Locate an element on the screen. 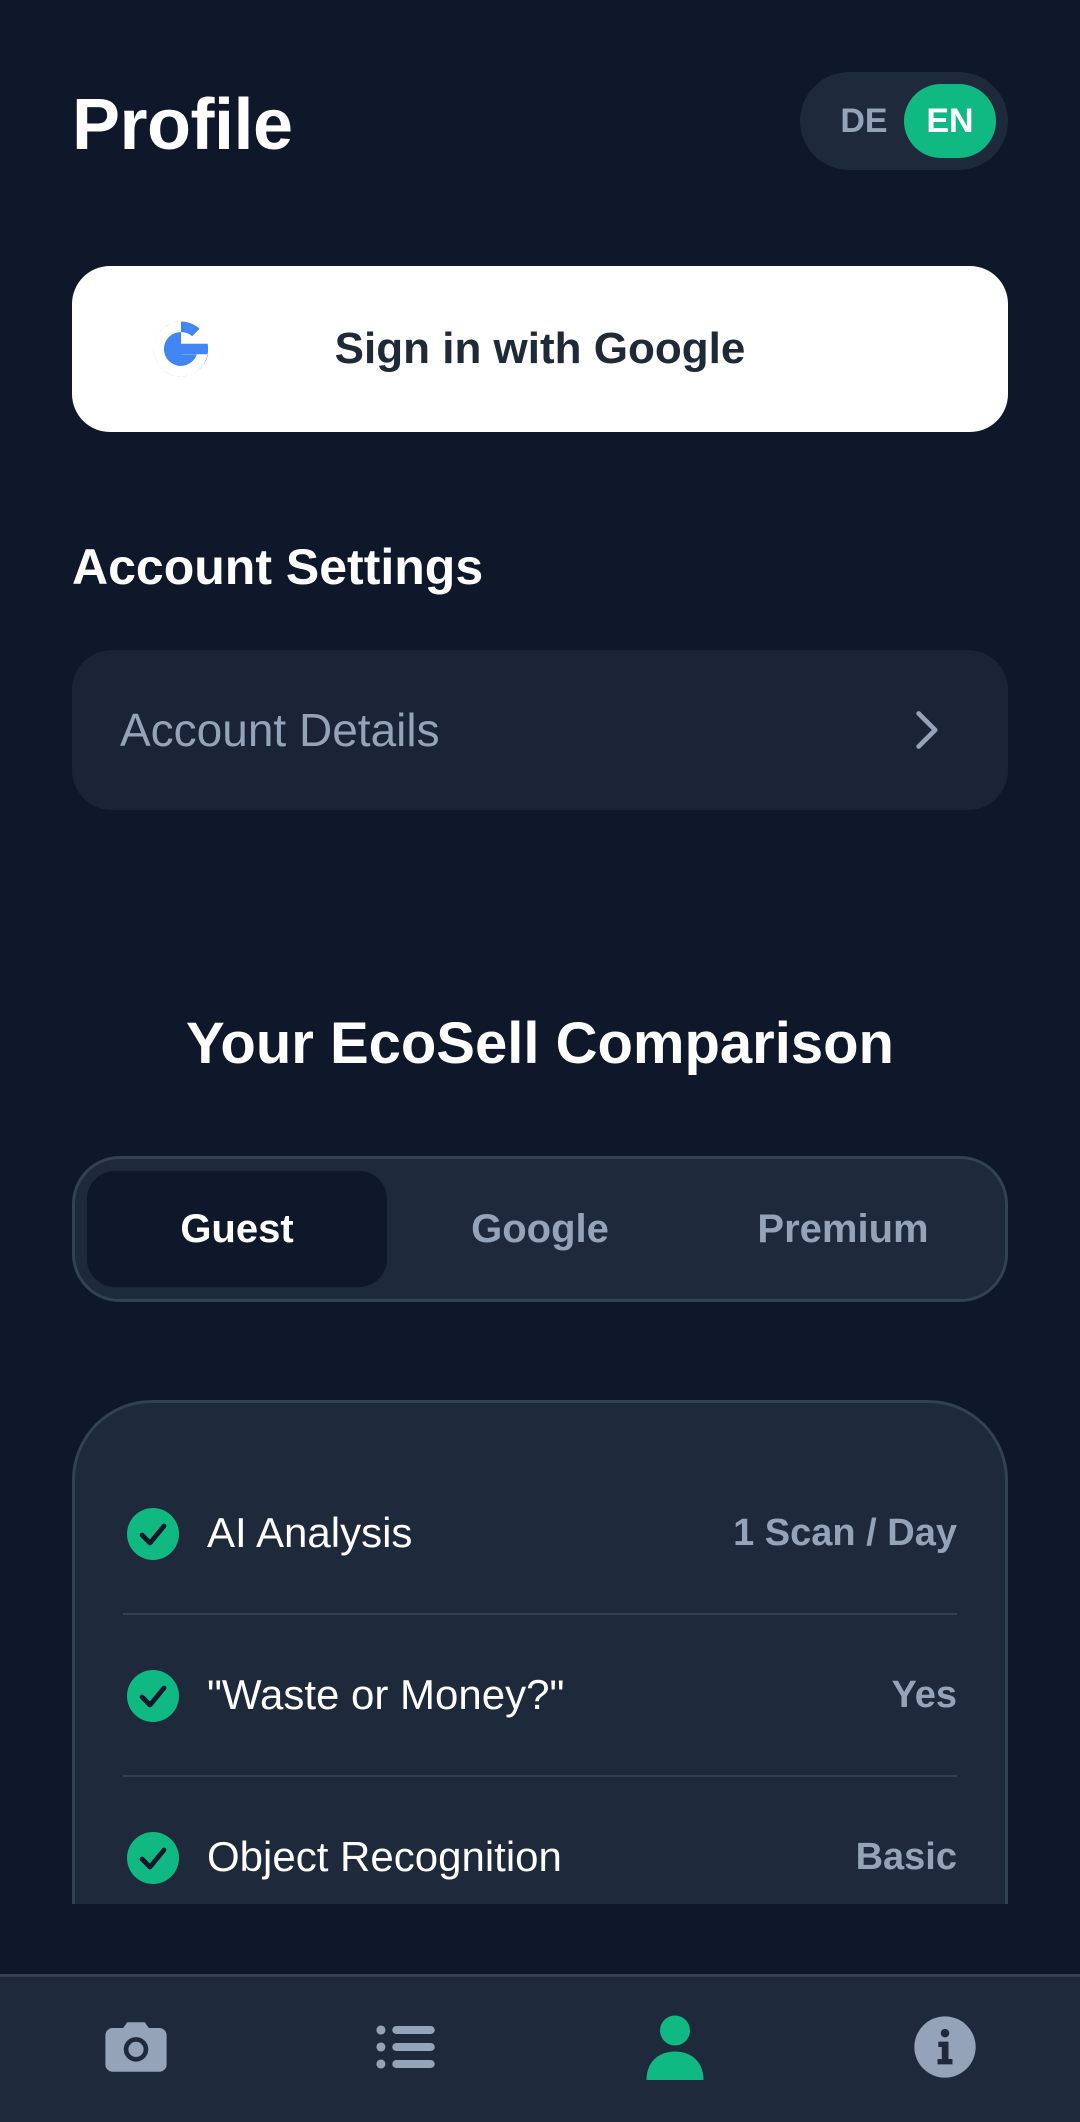 Image resolution: width=1080 pixels, height=2122 pixels. feature-row: Object Recognition Basic is located at coordinates (540, 1840).